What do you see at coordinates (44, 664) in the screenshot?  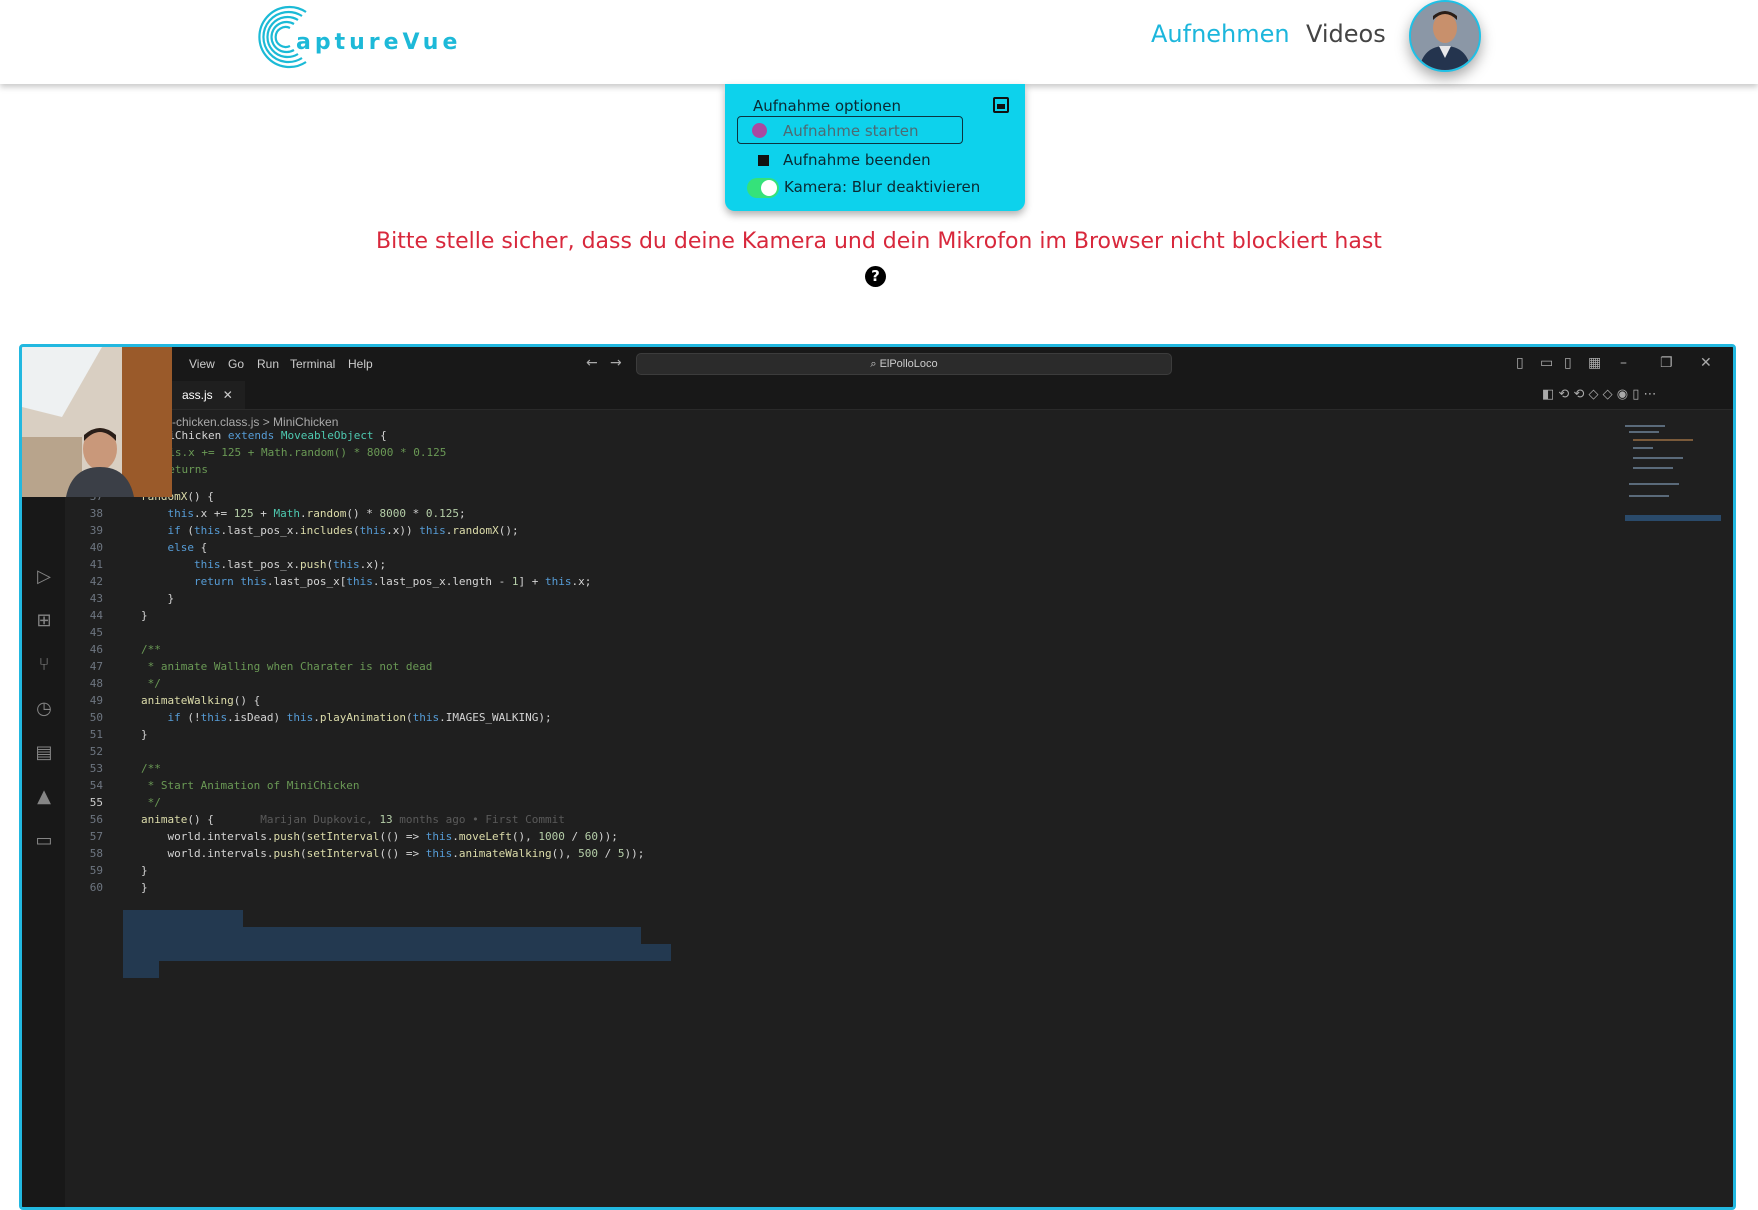 I see `source-control-icon: ⑂` at bounding box center [44, 664].